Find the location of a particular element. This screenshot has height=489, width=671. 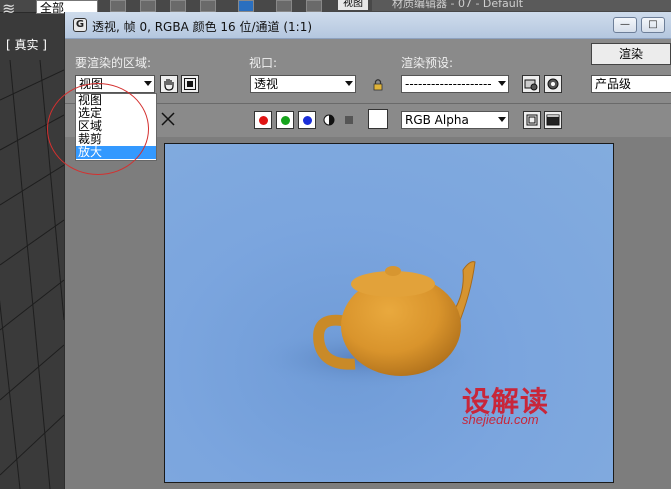

blue-channel-toggle is located at coordinates (307, 120).